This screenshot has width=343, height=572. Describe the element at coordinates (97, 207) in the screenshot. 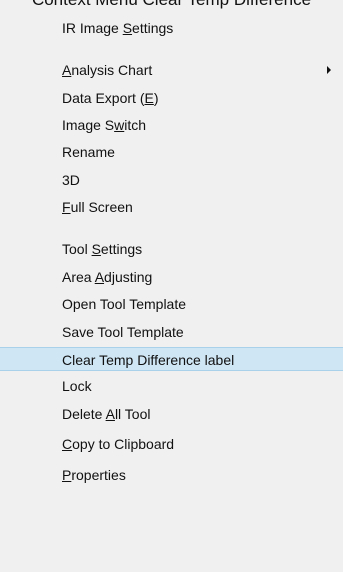

I see `menu-item-label: Full Screen` at that location.